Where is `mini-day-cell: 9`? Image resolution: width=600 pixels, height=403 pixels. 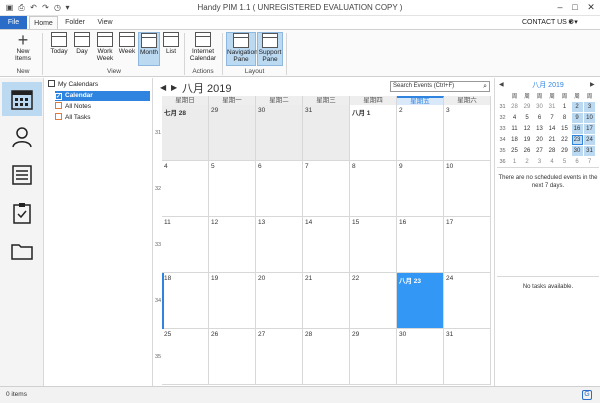 mini-day-cell: 9 is located at coordinates (577, 118).